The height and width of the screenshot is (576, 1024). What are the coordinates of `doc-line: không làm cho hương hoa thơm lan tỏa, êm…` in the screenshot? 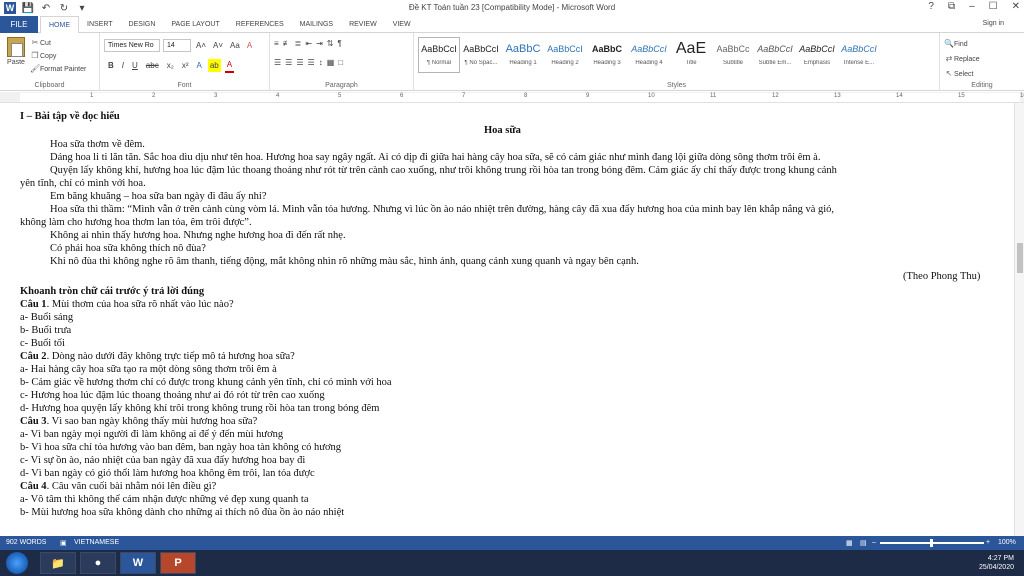 It's located at (136, 222).